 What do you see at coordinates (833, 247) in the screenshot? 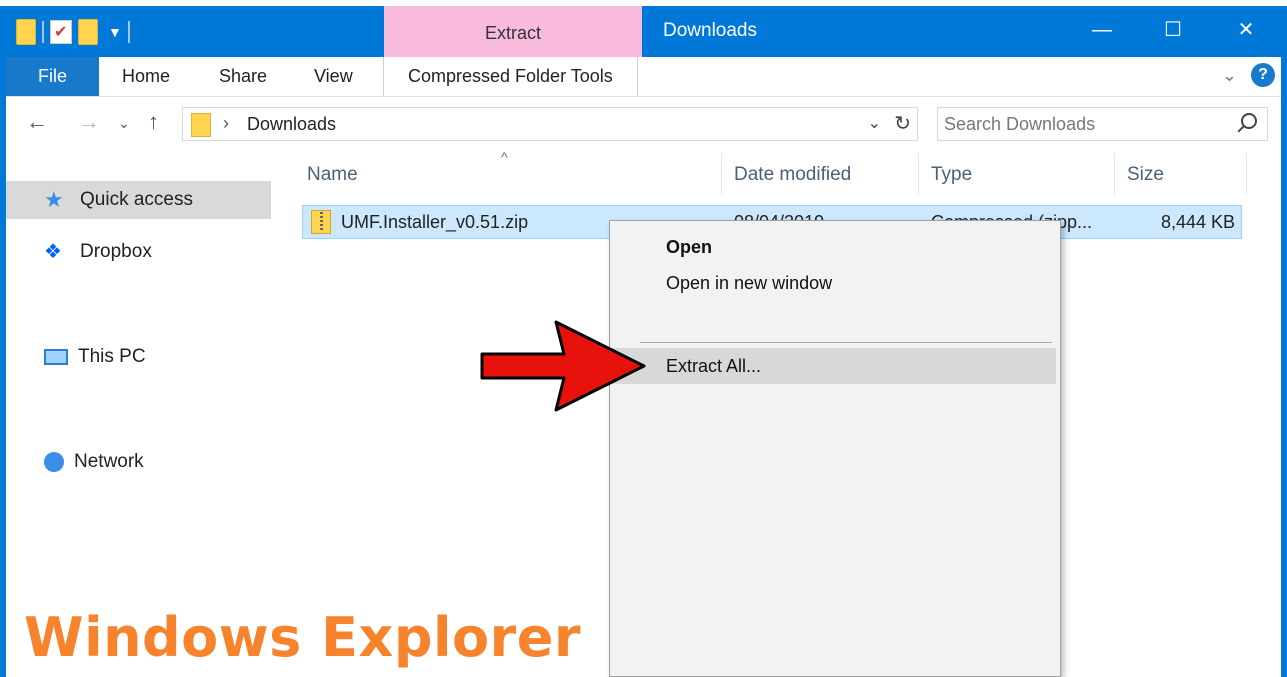
I see `menu-item-open: Open` at bounding box center [833, 247].